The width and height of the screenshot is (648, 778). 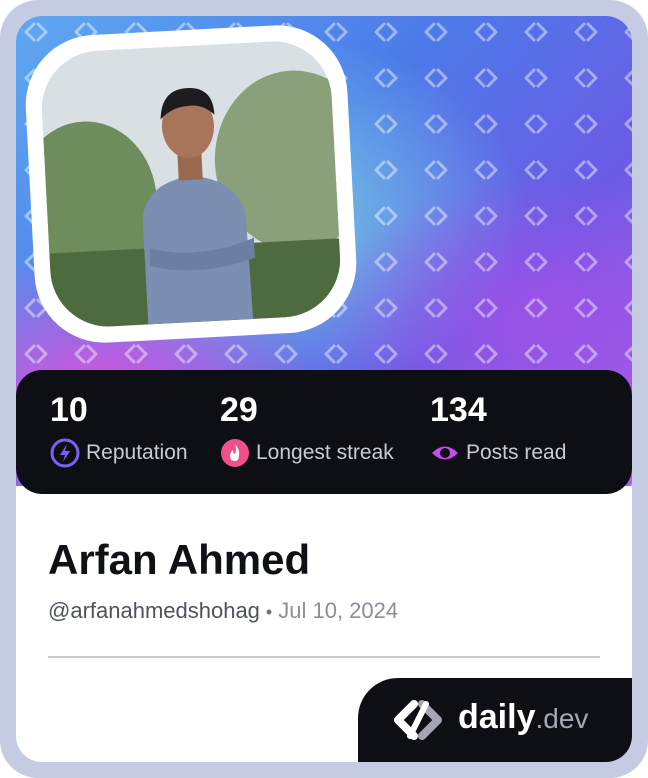 What do you see at coordinates (445, 453) in the screenshot?
I see `eye-icon` at bounding box center [445, 453].